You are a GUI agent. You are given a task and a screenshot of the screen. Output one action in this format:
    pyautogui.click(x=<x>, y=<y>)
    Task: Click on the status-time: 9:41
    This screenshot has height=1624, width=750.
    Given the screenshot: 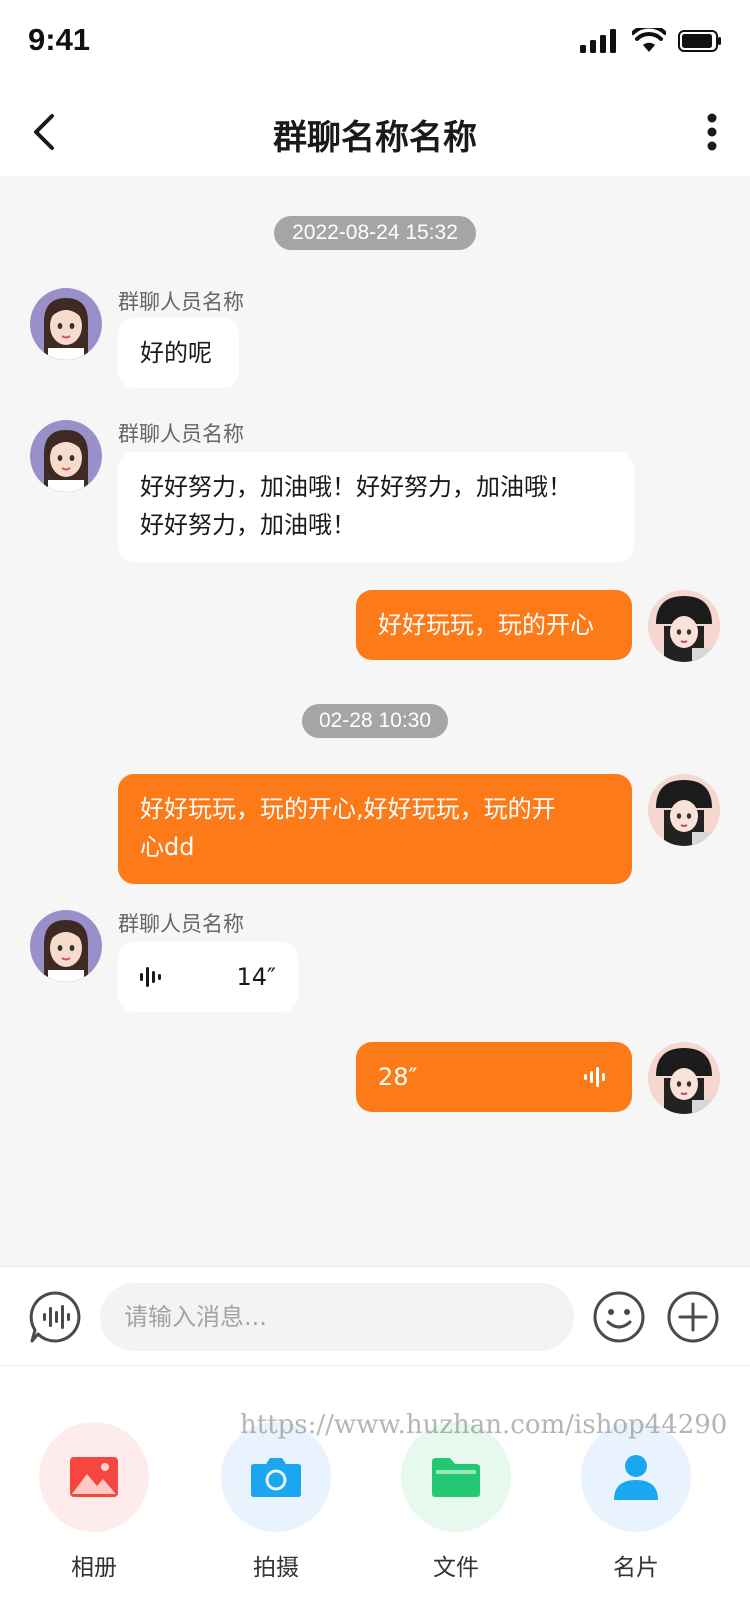 What is the action you would take?
    pyautogui.click(x=59, y=39)
    